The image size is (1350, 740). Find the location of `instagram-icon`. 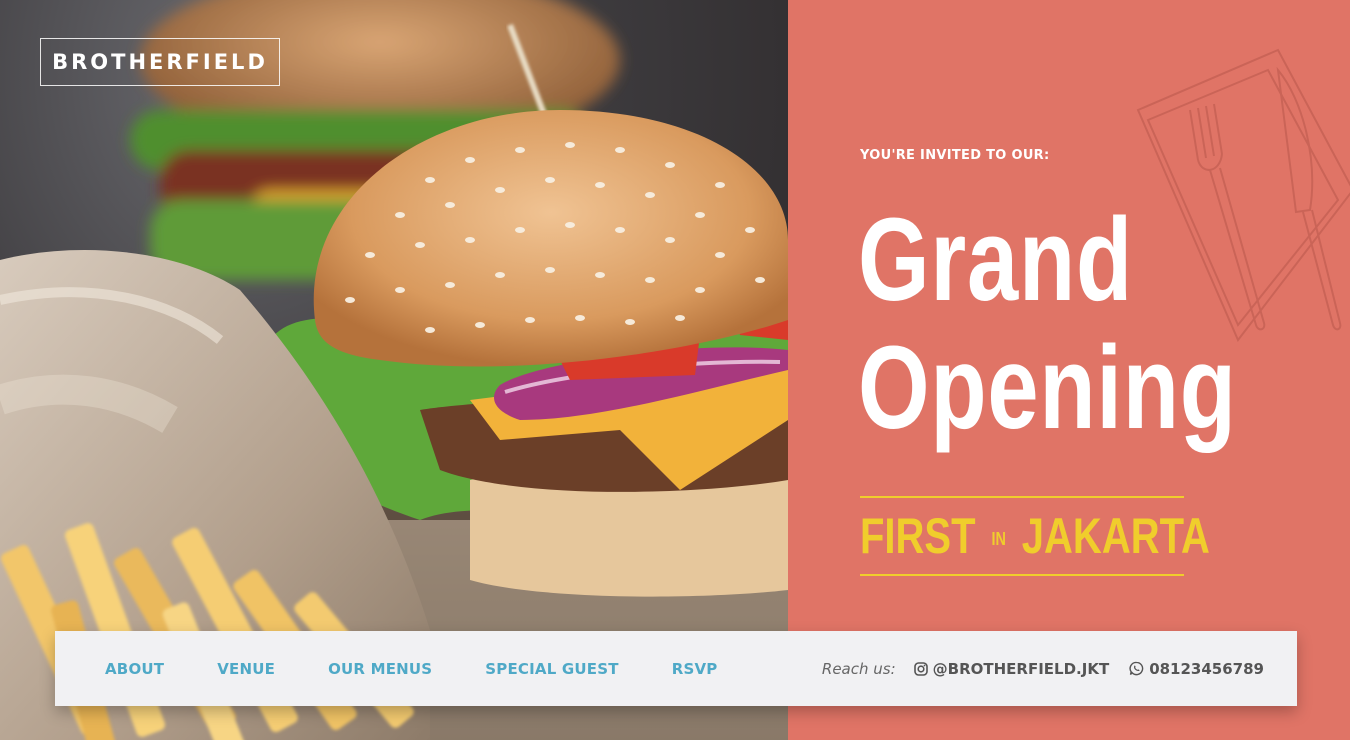

instagram-icon is located at coordinates (920, 668).